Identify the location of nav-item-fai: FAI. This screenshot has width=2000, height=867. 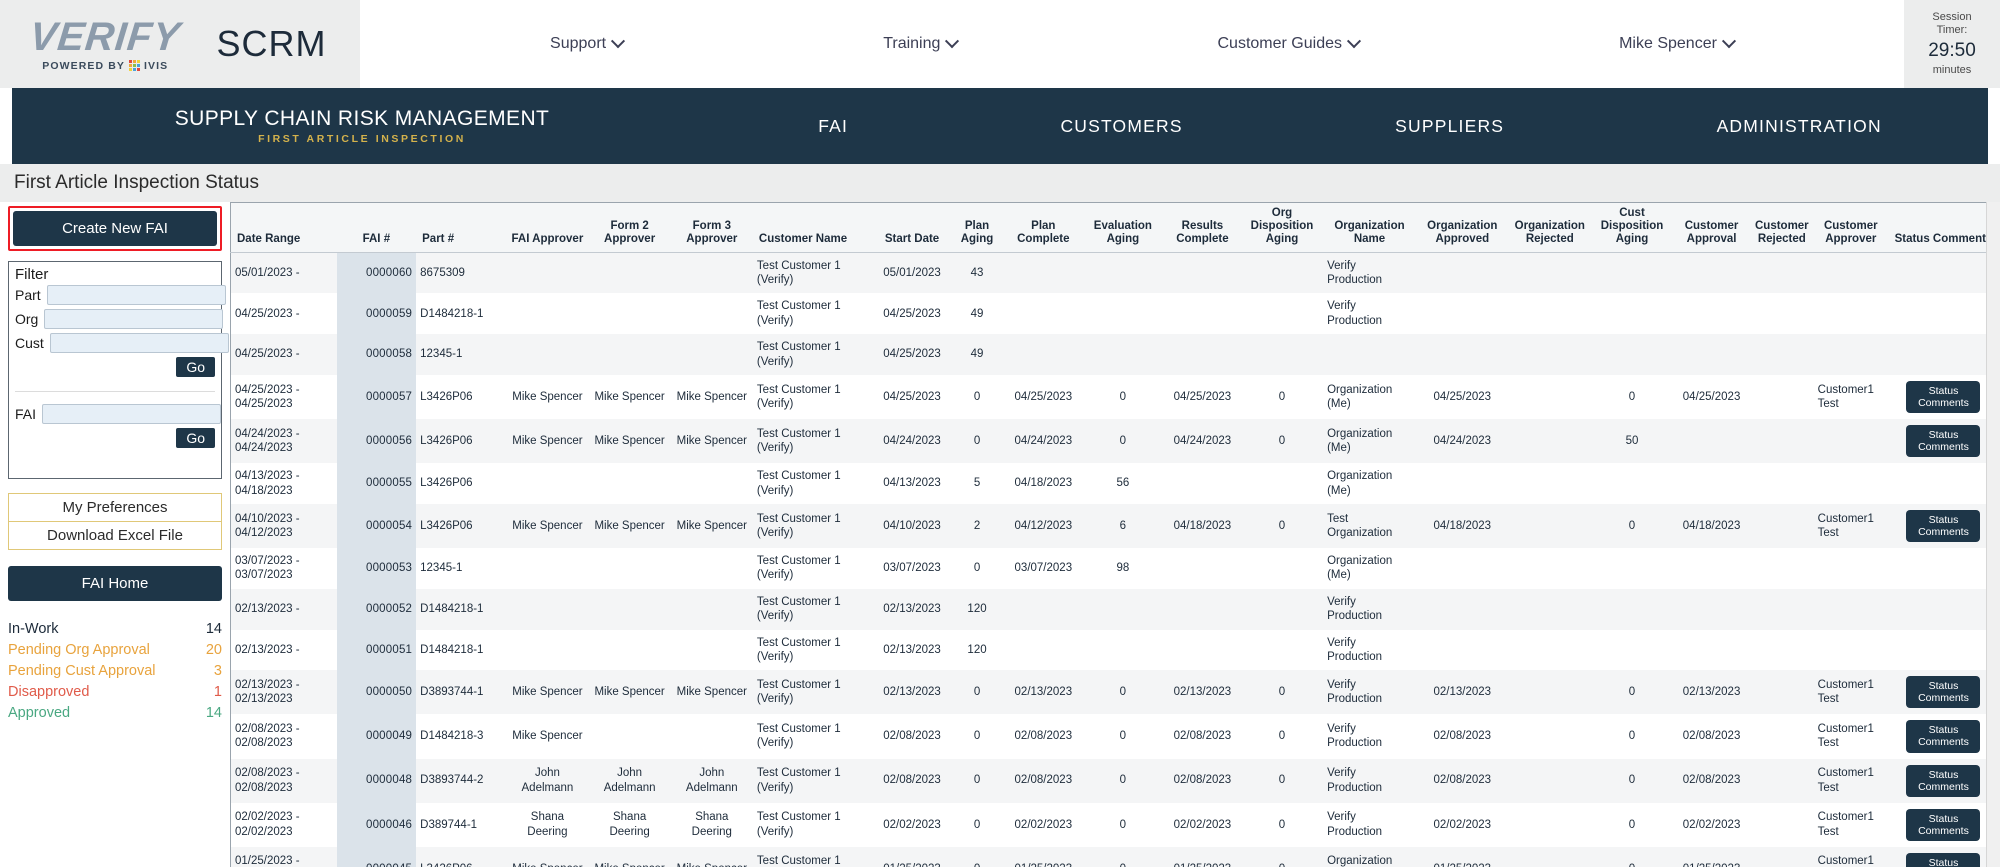
(833, 126).